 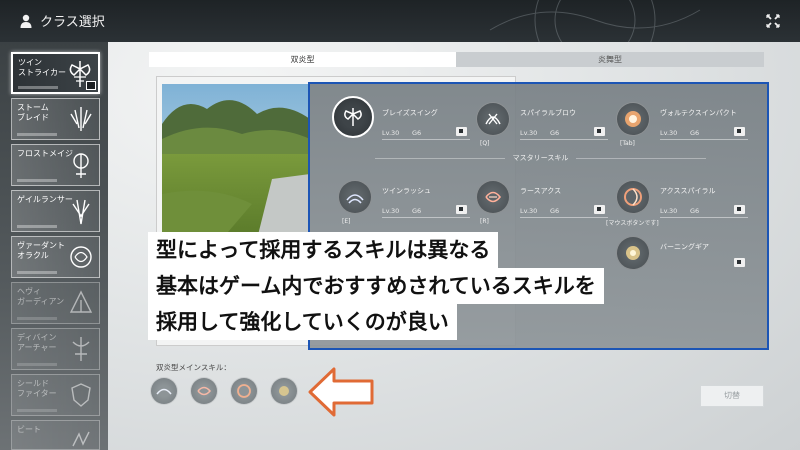 I want to click on close-button, so click(x=773, y=21).